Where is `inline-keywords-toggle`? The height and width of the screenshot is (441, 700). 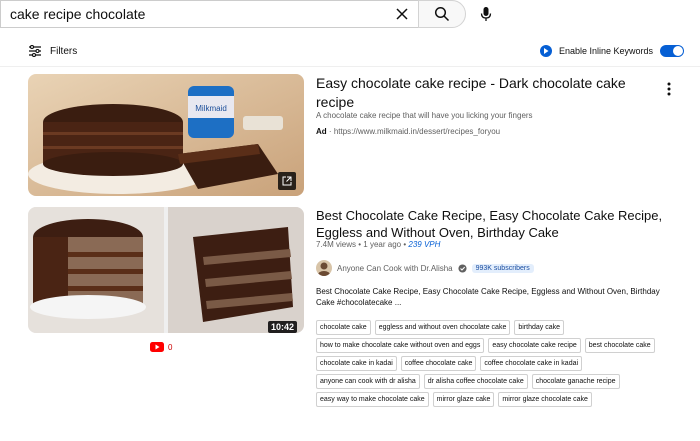 inline-keywords-toggle is located at coordinates (672, 51).